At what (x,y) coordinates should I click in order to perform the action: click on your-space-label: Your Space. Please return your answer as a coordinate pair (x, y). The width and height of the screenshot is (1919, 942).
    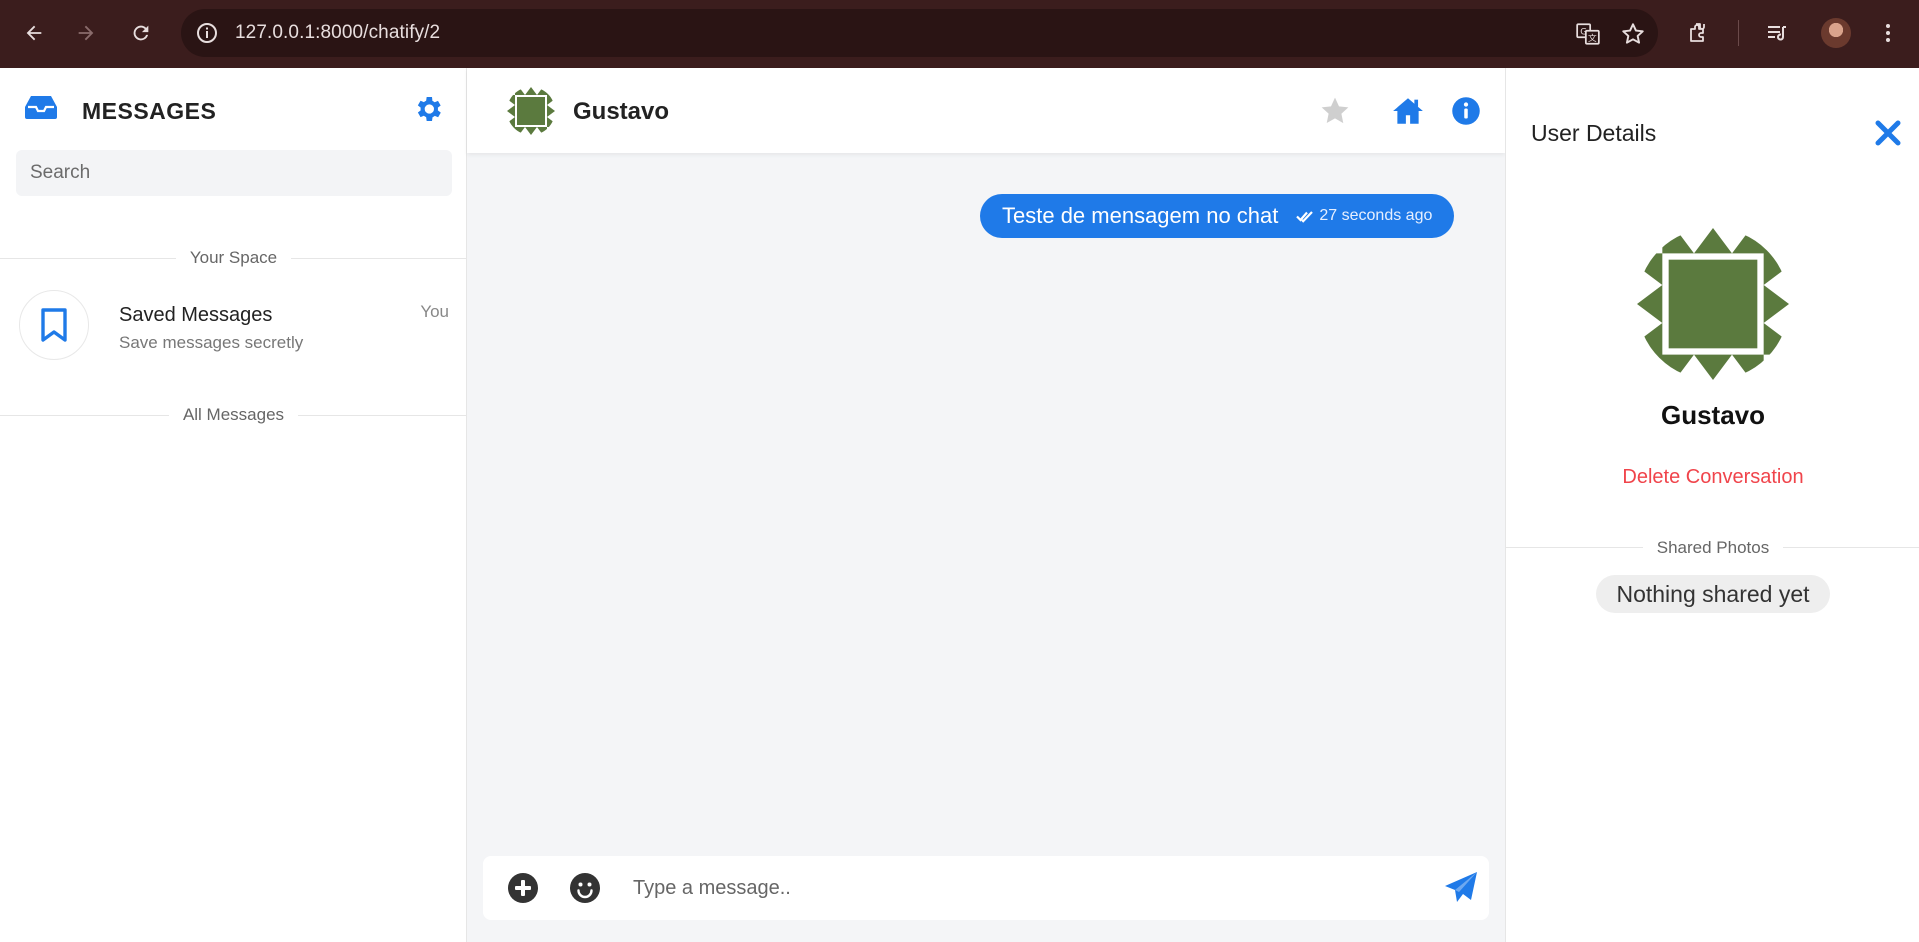
    Looking at the image, I should click on (233, 258).